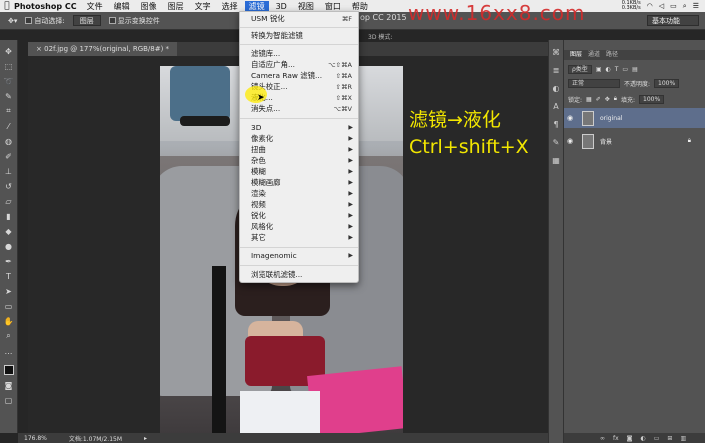 Image resolution: width=705 pixels, height=443 pixels. I want to click on history-brush-icon: ↺, so click(9, 186).